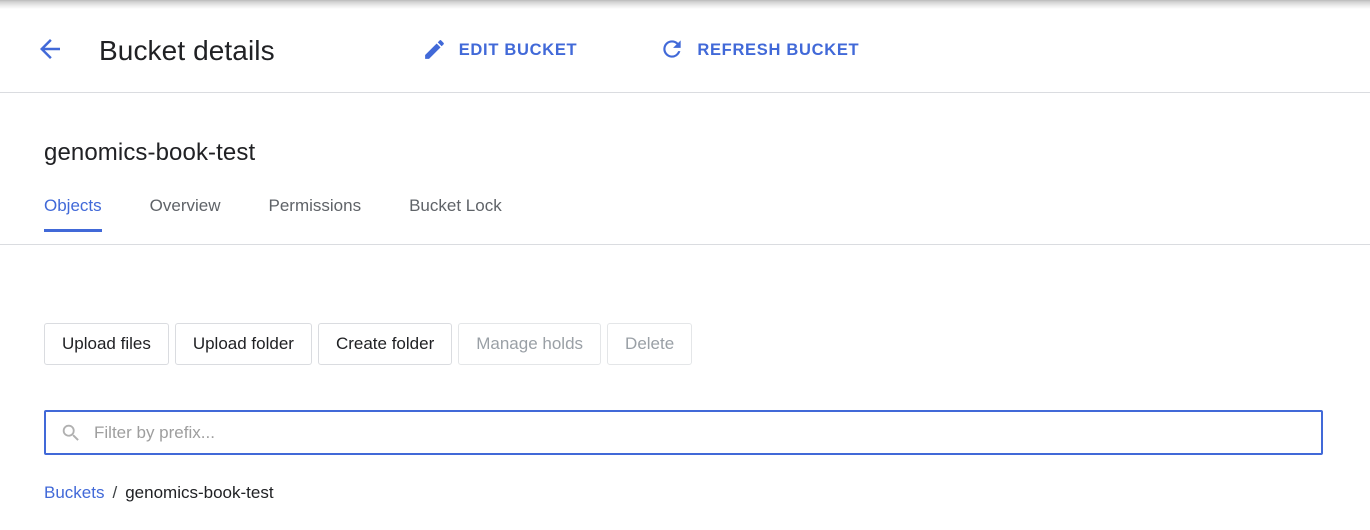 This screenshot has height=530, width=1370. What do you see at coordinates (73, 214) in the screenshot?
I see `tab-objects: Objects` at bounding box center [73, 214].